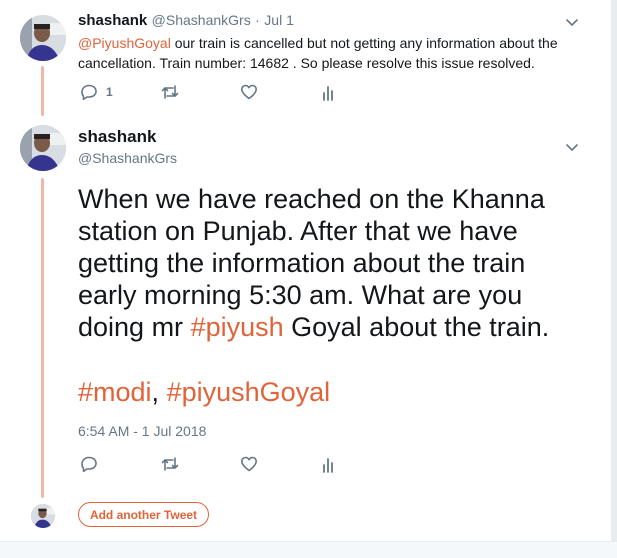  I want to click on tweet-body: Goyal about the train., so click(416, 327).